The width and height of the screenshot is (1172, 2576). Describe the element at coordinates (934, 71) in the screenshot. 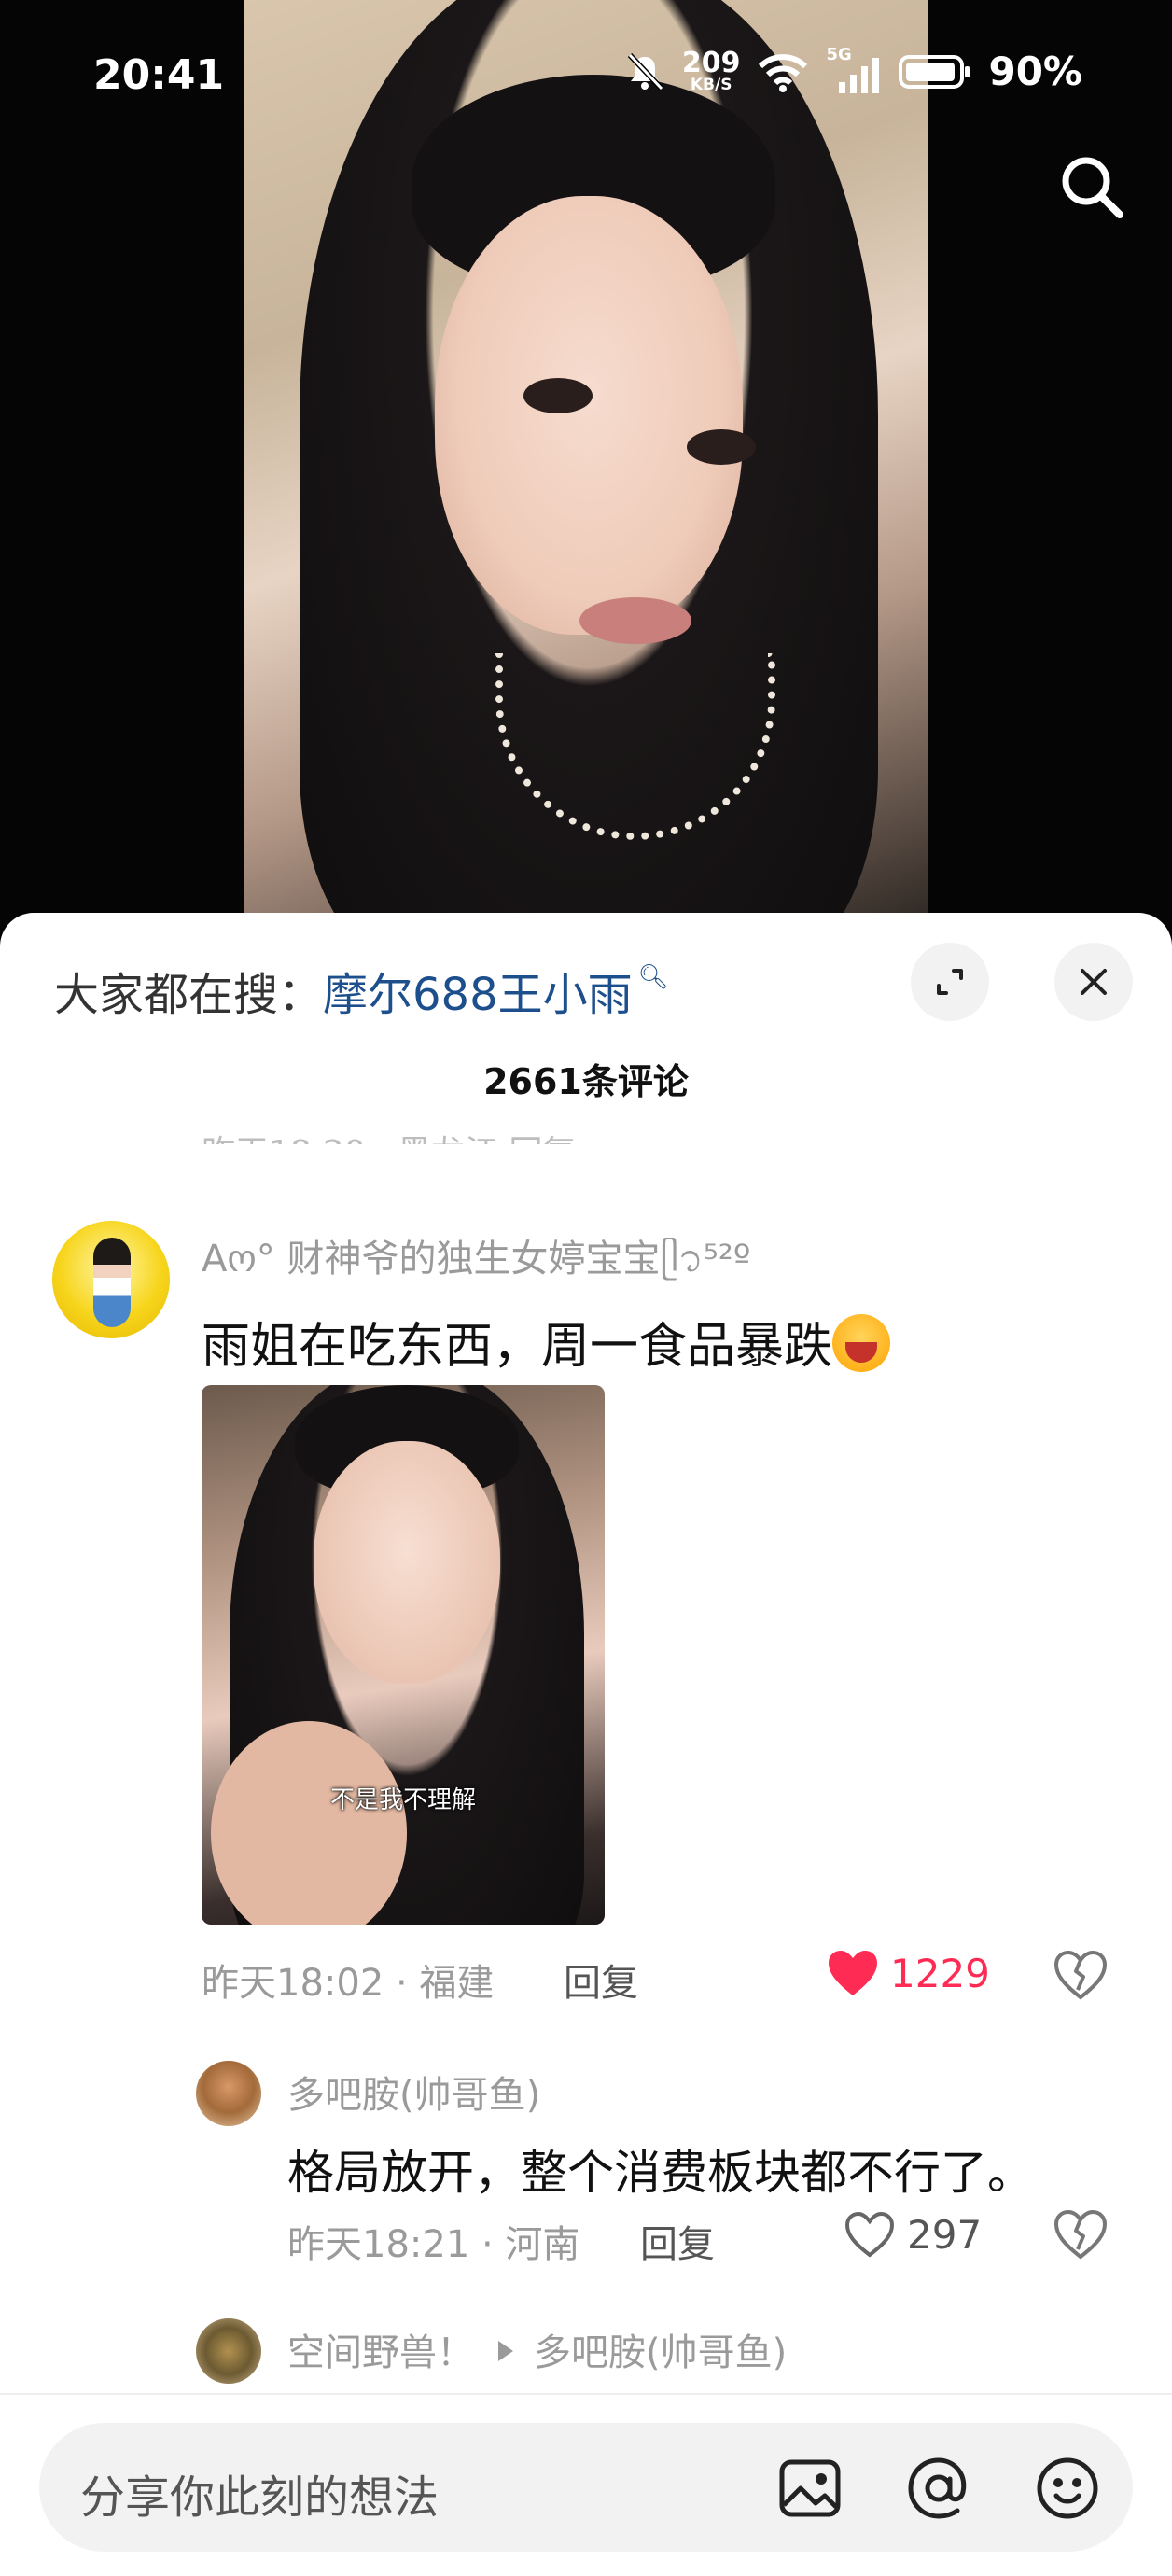

I see `battery-icon` at that location.